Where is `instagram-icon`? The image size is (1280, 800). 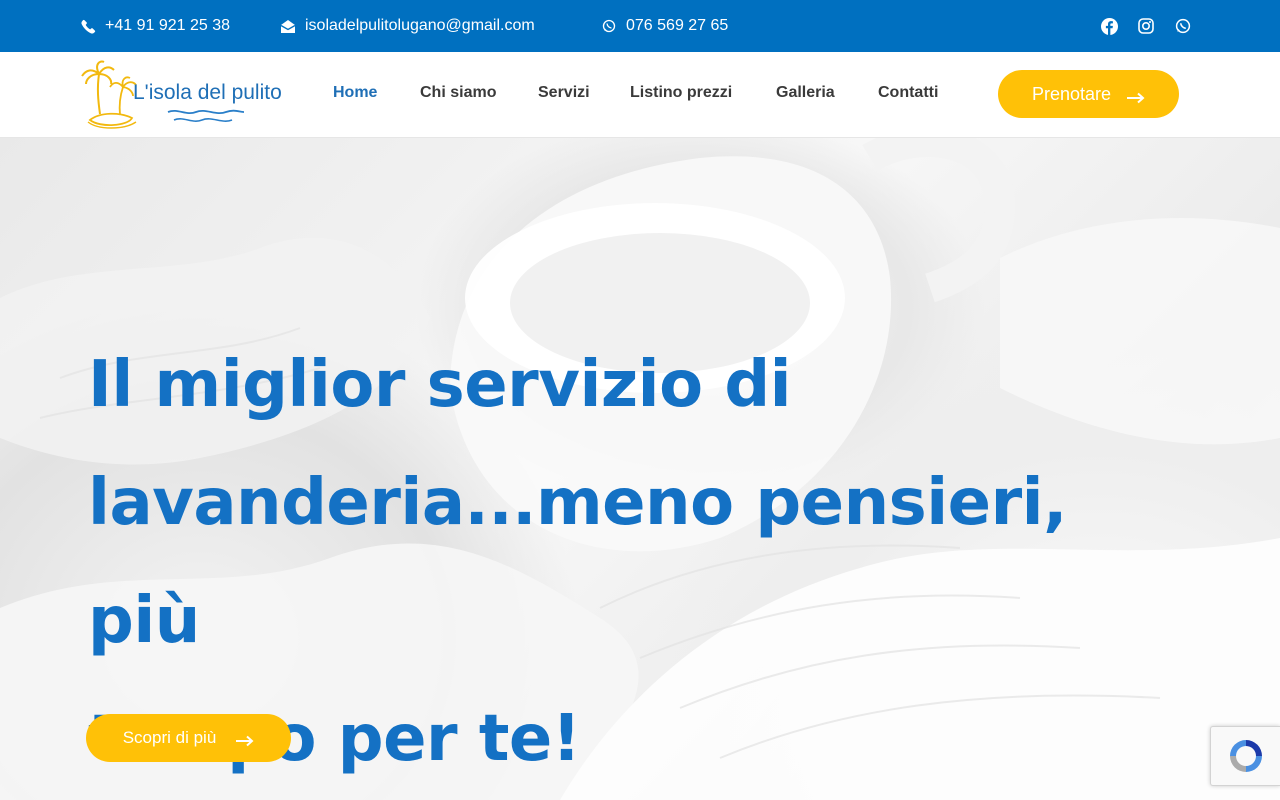
instagram-icon is located at coordinates (1146, 26).